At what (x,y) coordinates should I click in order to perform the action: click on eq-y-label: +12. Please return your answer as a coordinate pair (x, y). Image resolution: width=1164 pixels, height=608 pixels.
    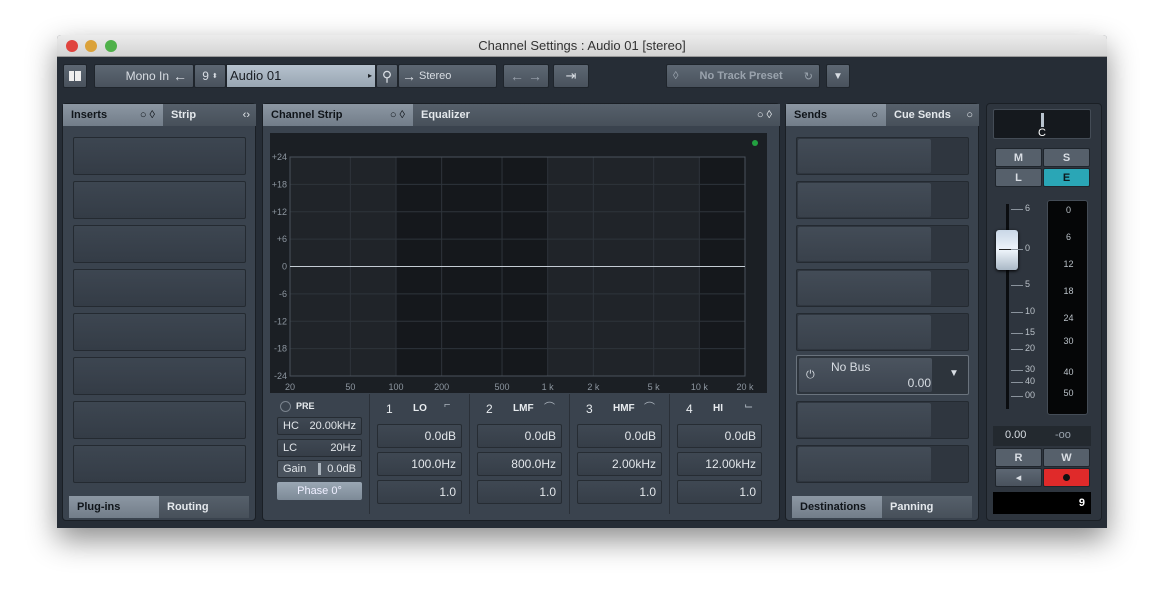
    Looking at the image, I should click on (279, 212).